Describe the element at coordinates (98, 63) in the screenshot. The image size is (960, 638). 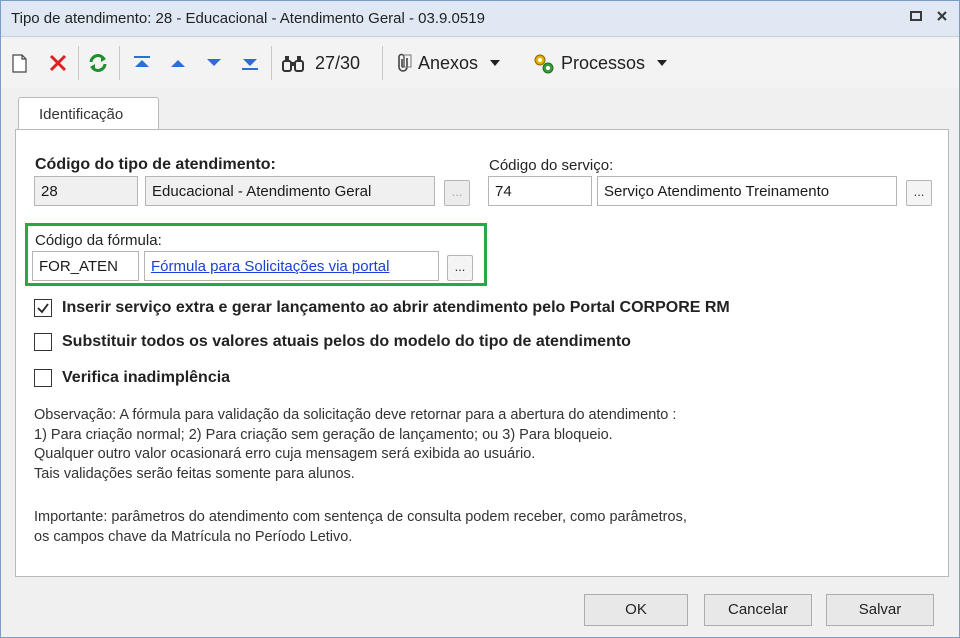
I see `refresh-icon` at that location.